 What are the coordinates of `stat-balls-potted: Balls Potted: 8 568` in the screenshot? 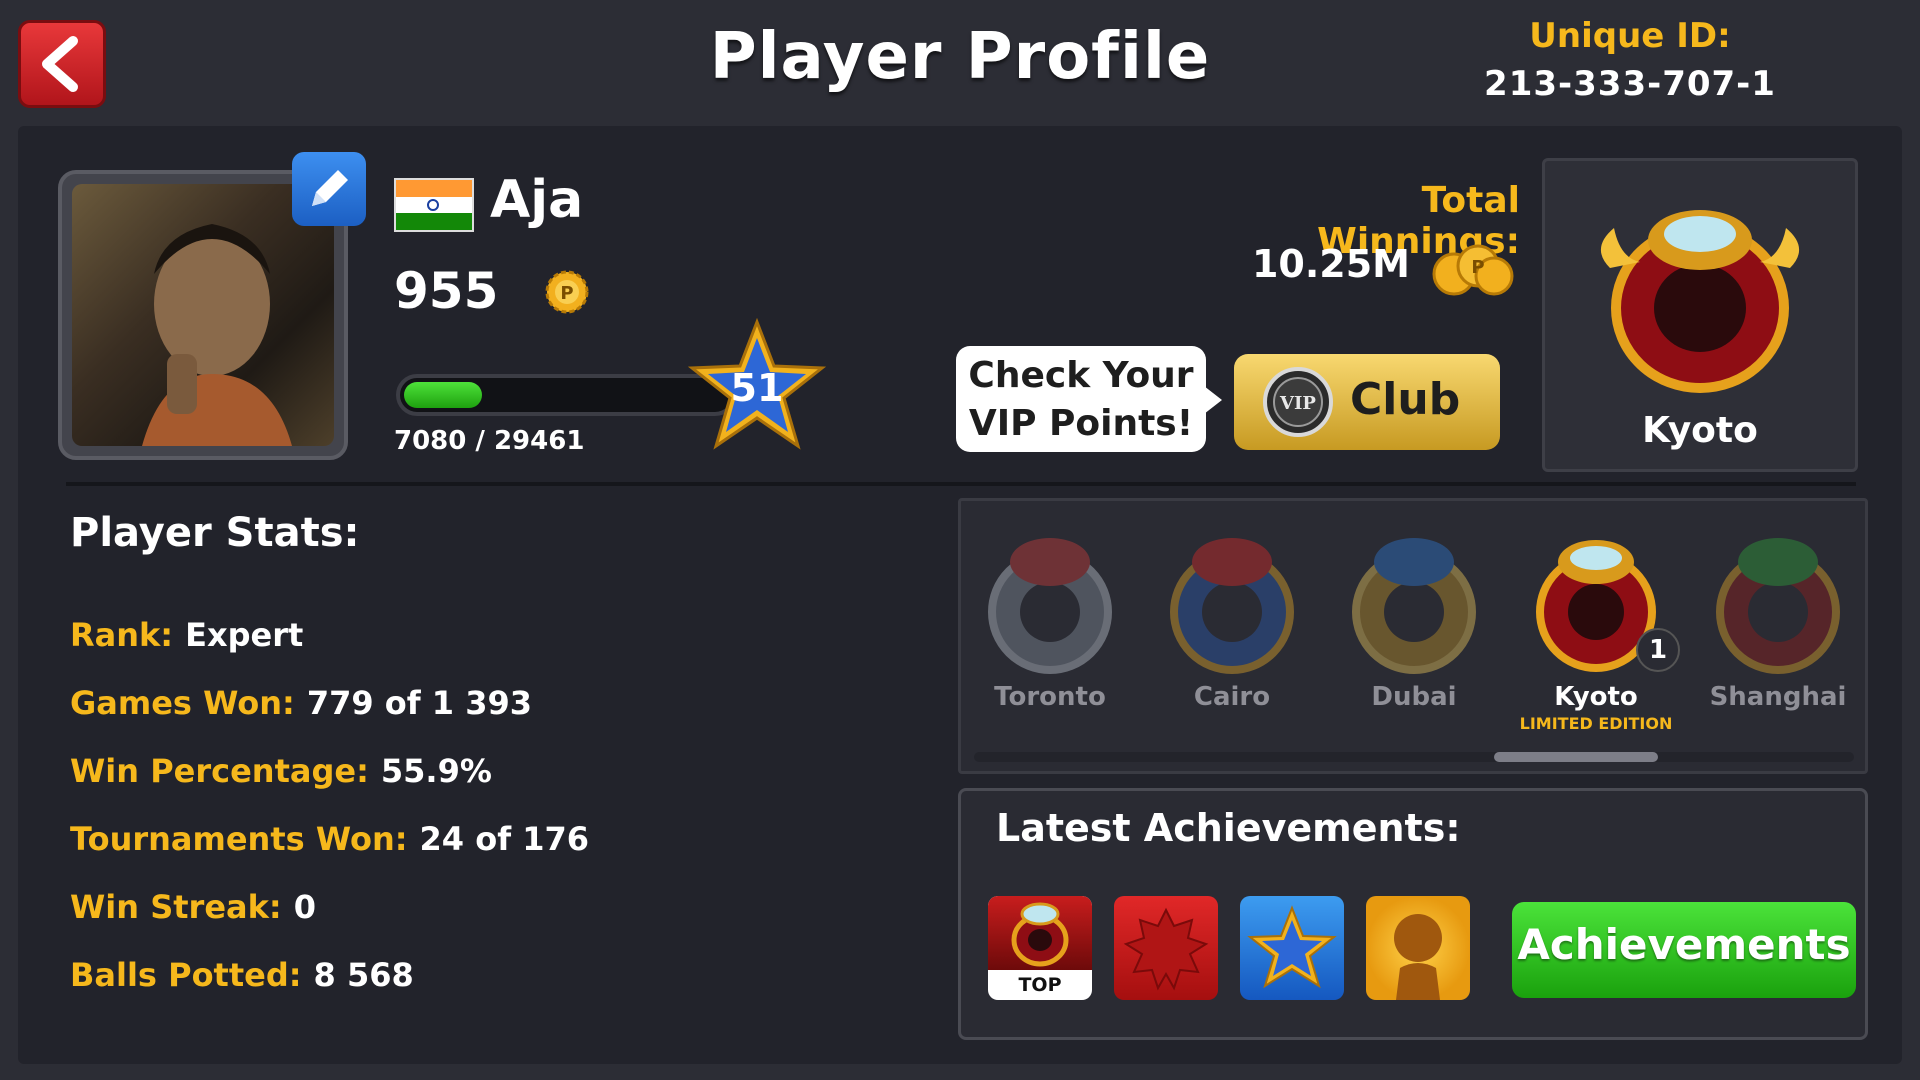 It's located at (242, 975).